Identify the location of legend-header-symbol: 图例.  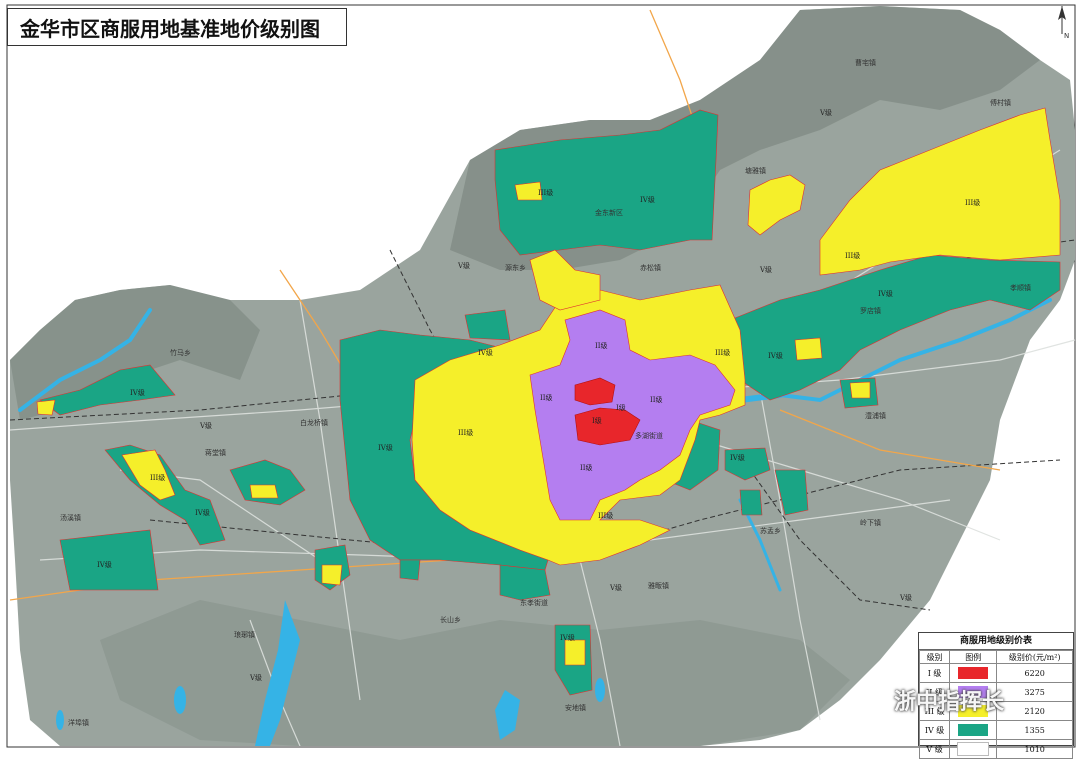
(973, 657).